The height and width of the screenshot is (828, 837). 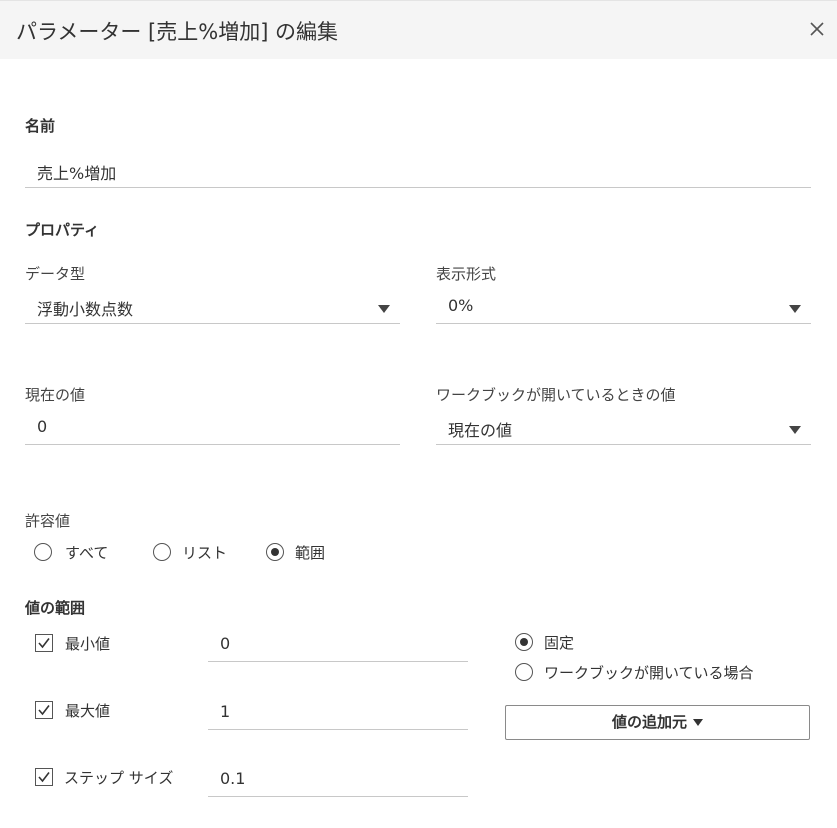 I want to click on allowable-range-radio, so click(x=275, y=552).